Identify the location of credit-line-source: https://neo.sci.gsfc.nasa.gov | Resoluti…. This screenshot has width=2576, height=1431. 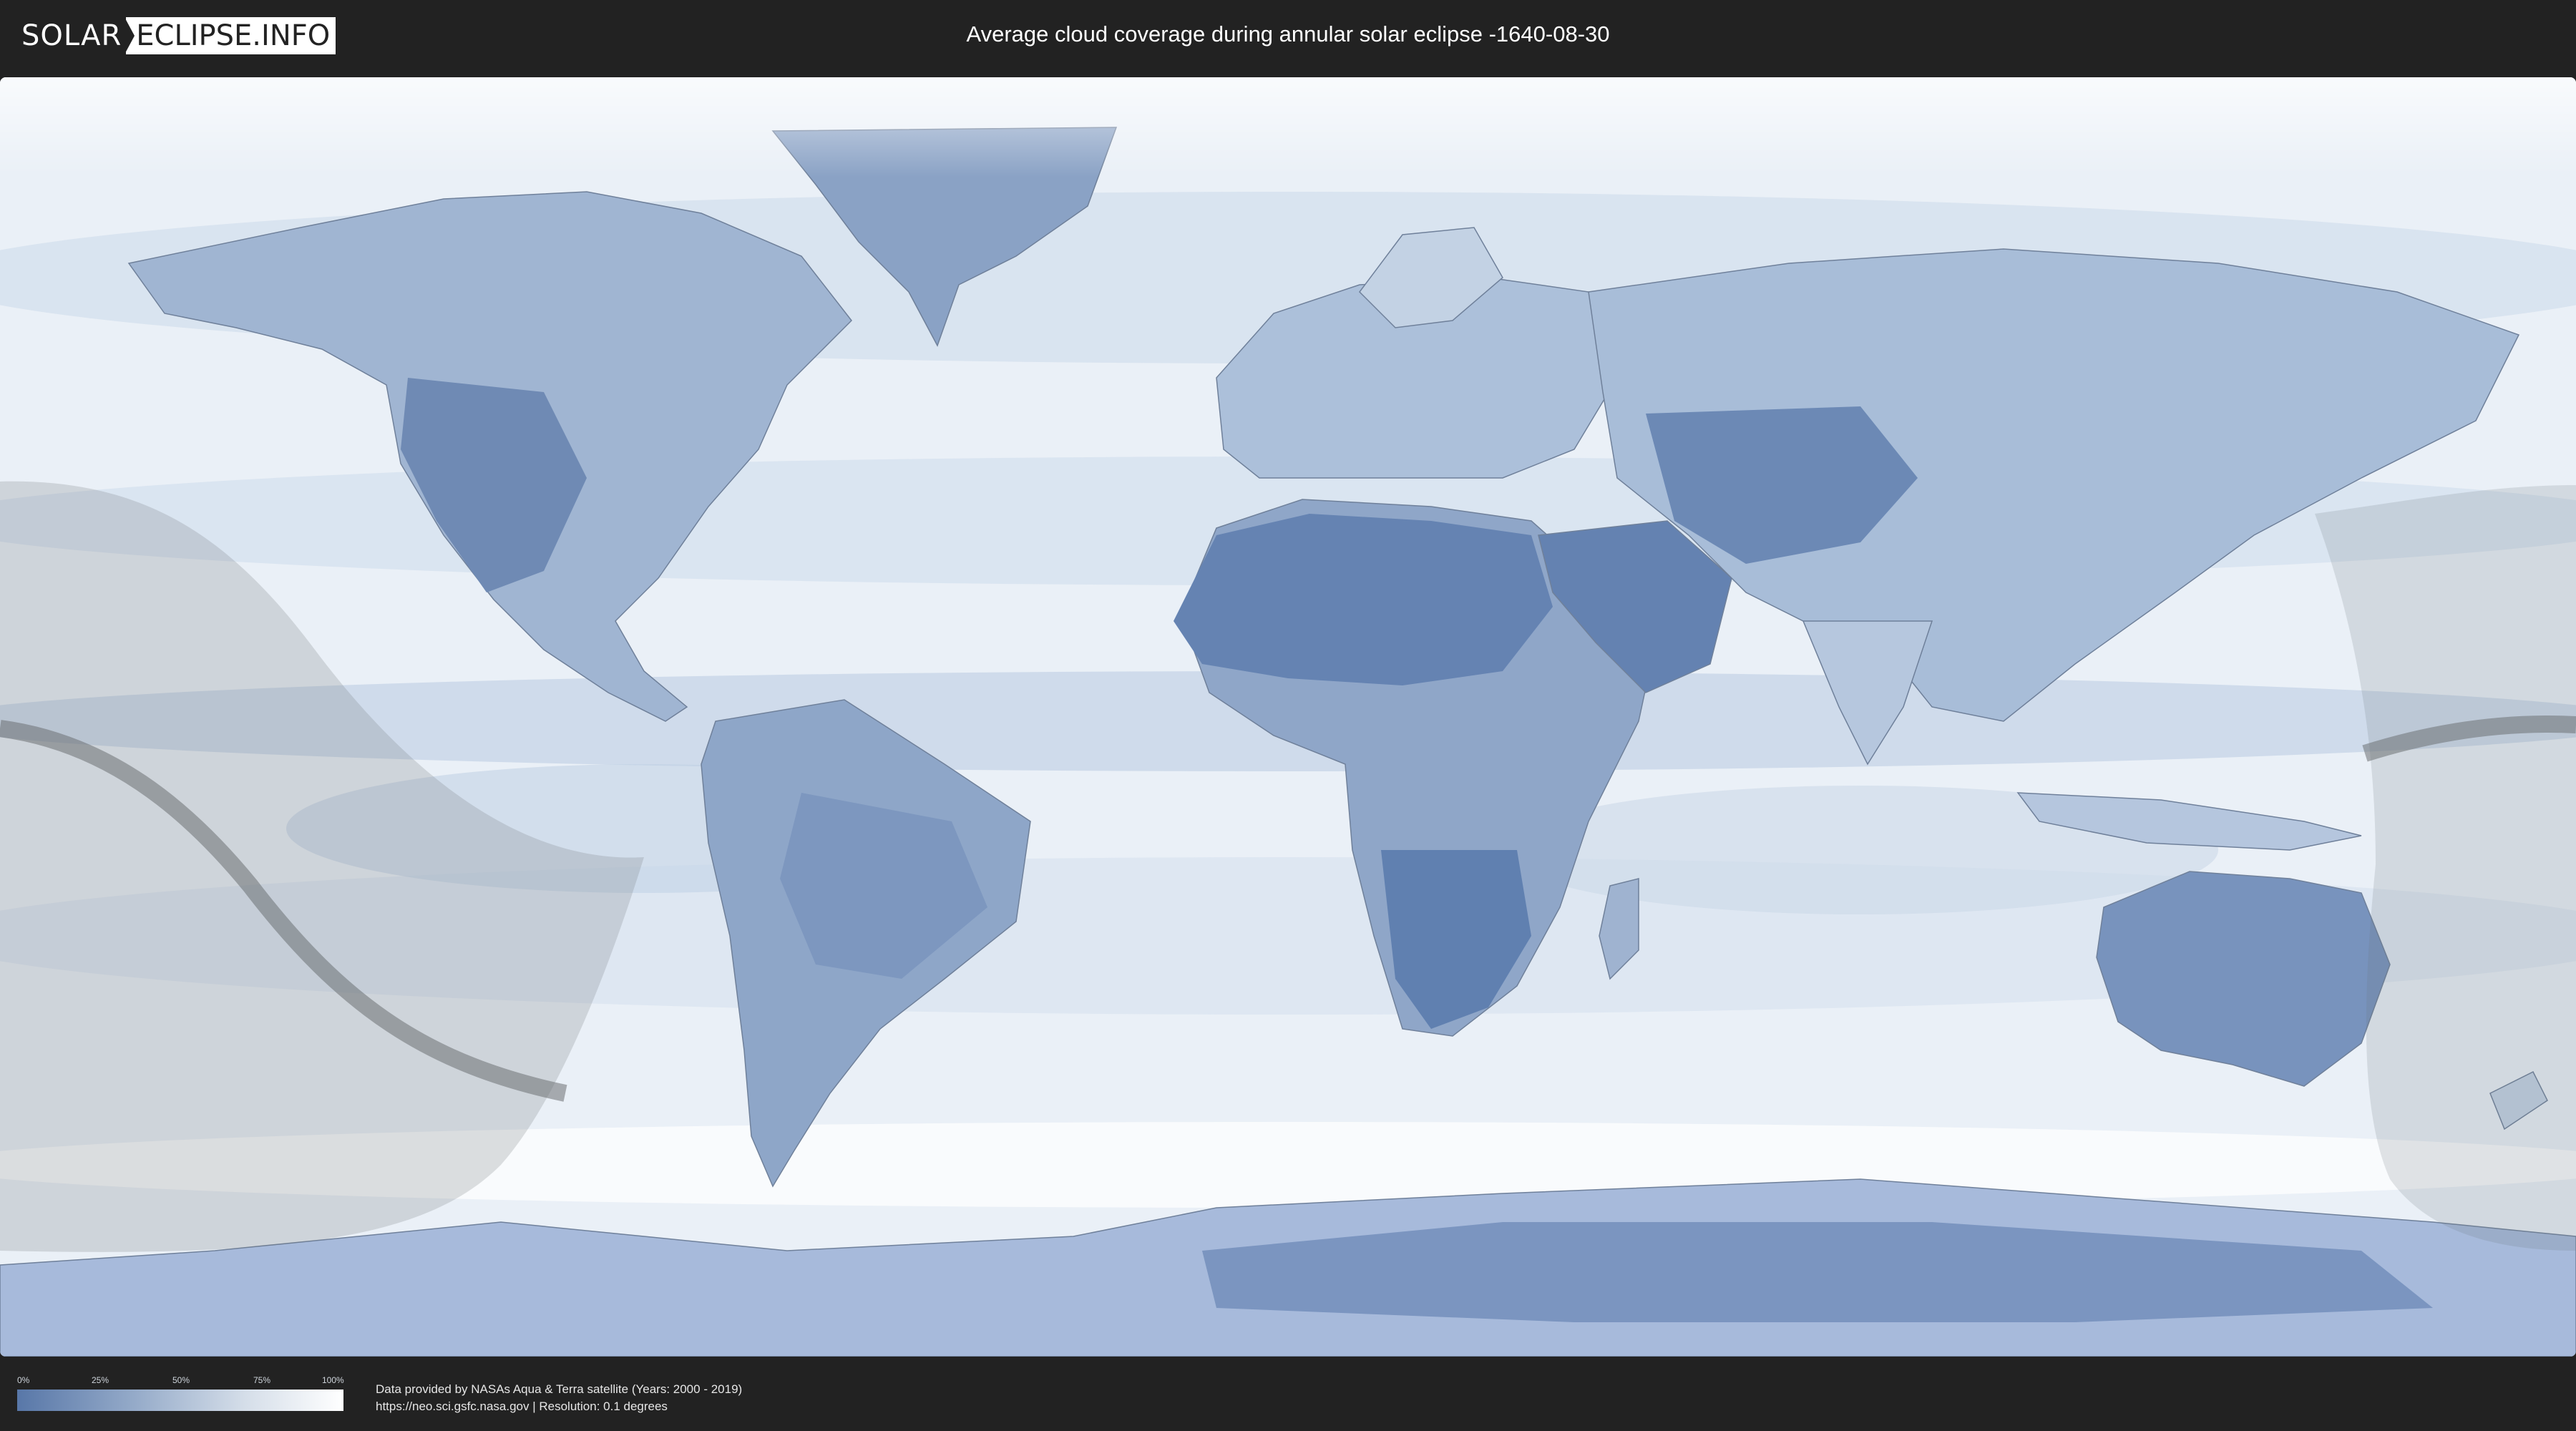
(559, 1406).